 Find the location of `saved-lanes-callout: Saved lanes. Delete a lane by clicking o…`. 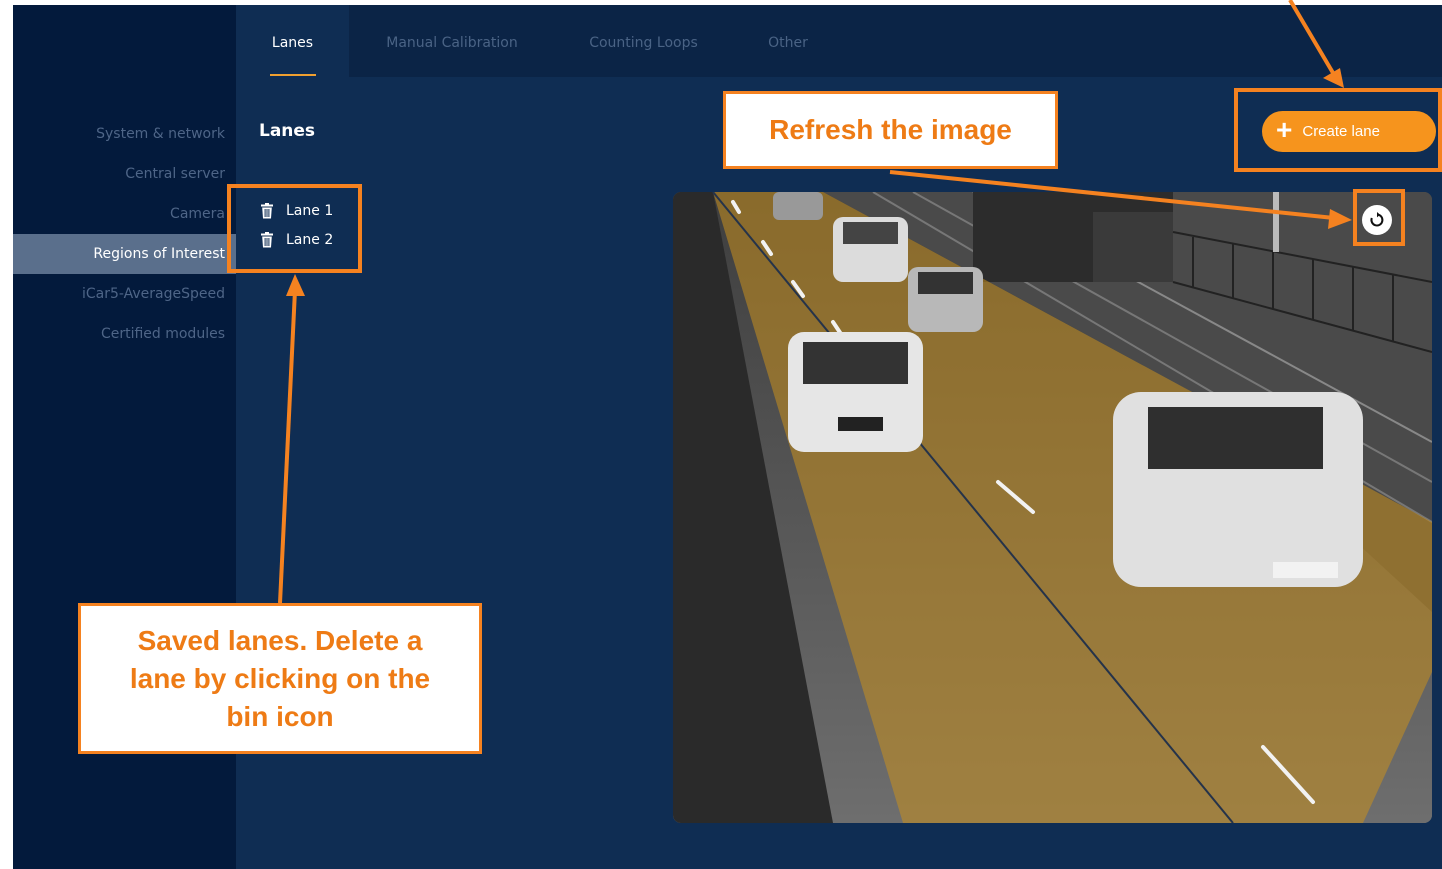

saved-lanes-callout: Saved lanes. Delete a lane by clicking o… is located at coordinates (280, 678).